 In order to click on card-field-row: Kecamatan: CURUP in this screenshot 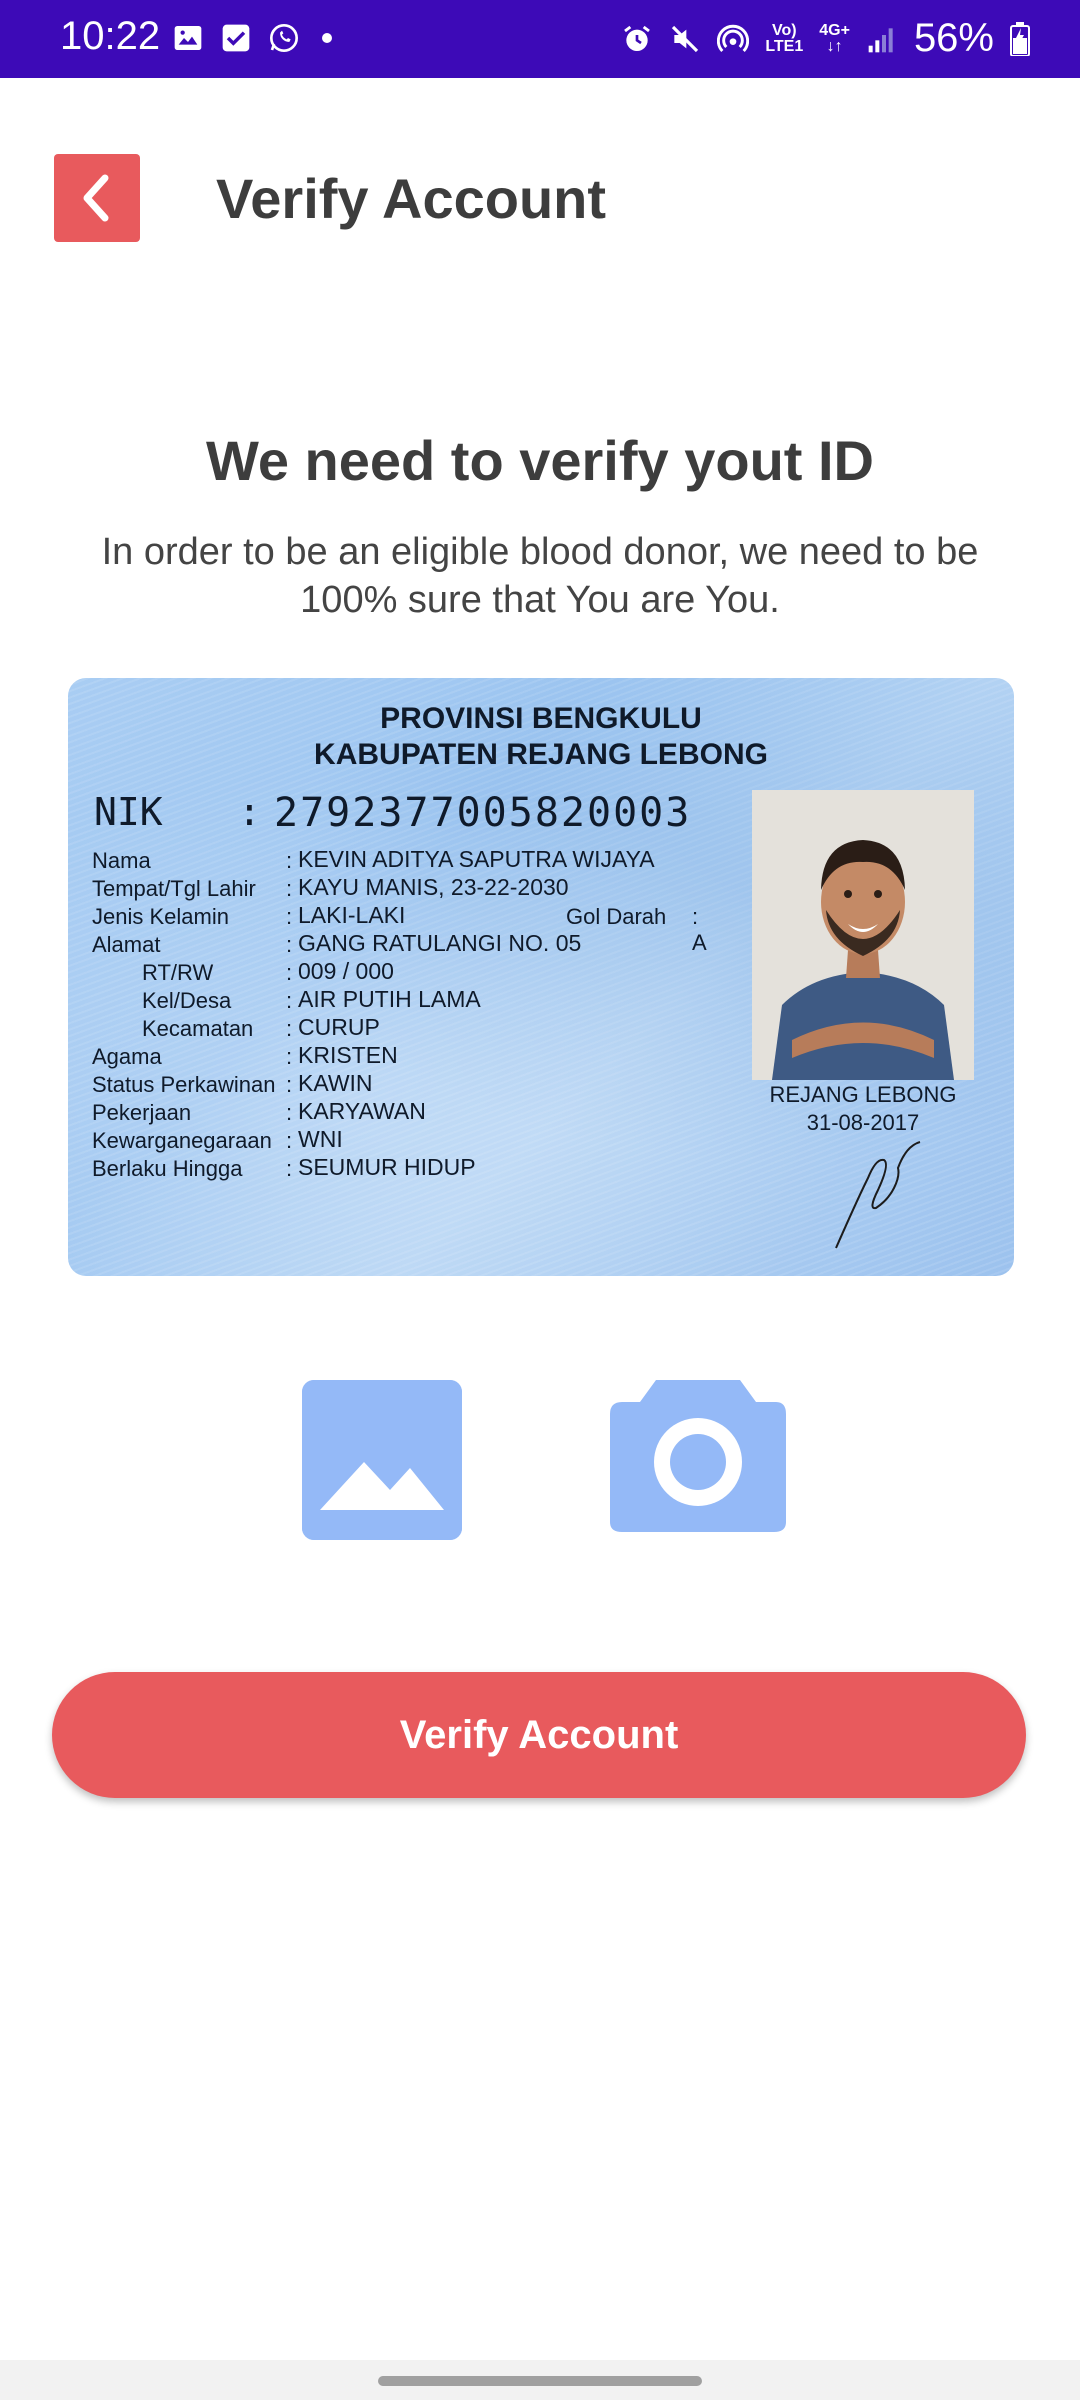, I will do `click(402, 1028)`.